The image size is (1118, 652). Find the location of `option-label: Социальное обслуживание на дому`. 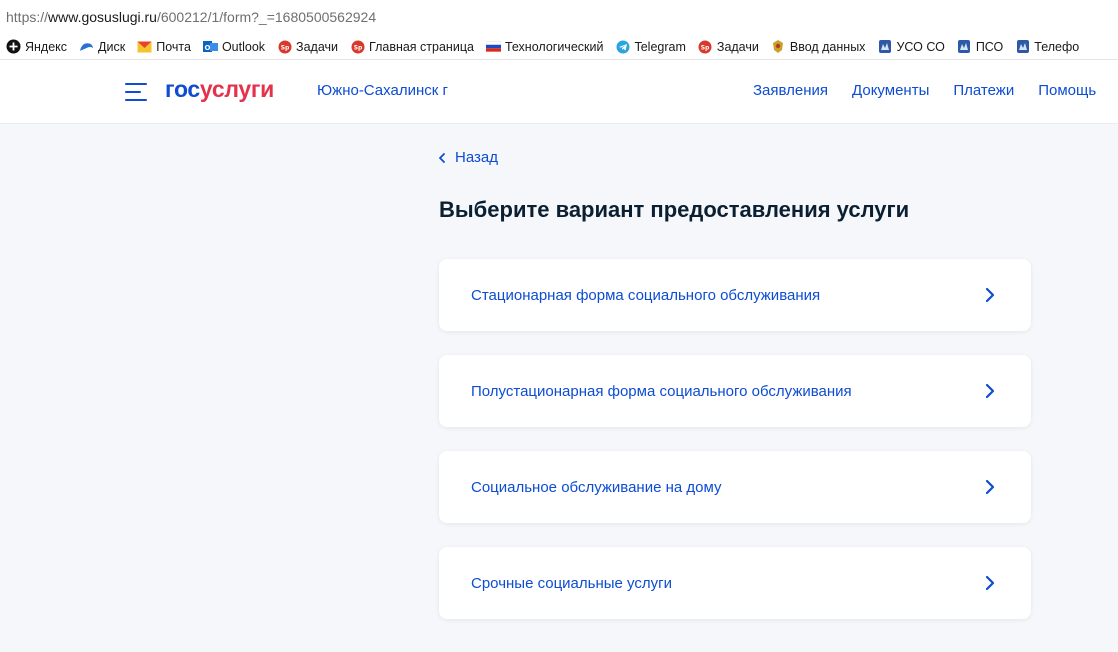

option-label: Социальное обслуживание на дому is located at coordinates (596, 487).